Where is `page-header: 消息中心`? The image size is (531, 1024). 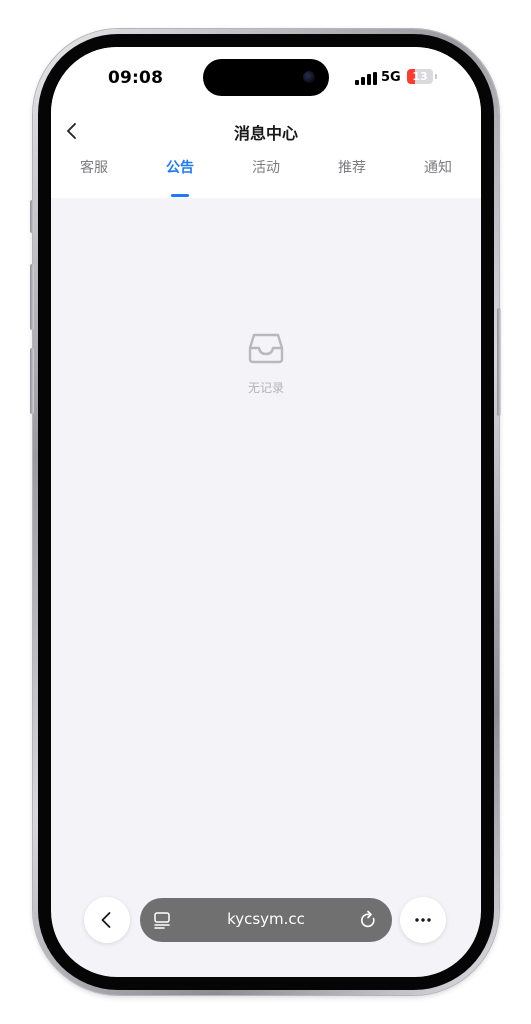 page-header: 消息中心 is located at coordinates (266, 131).